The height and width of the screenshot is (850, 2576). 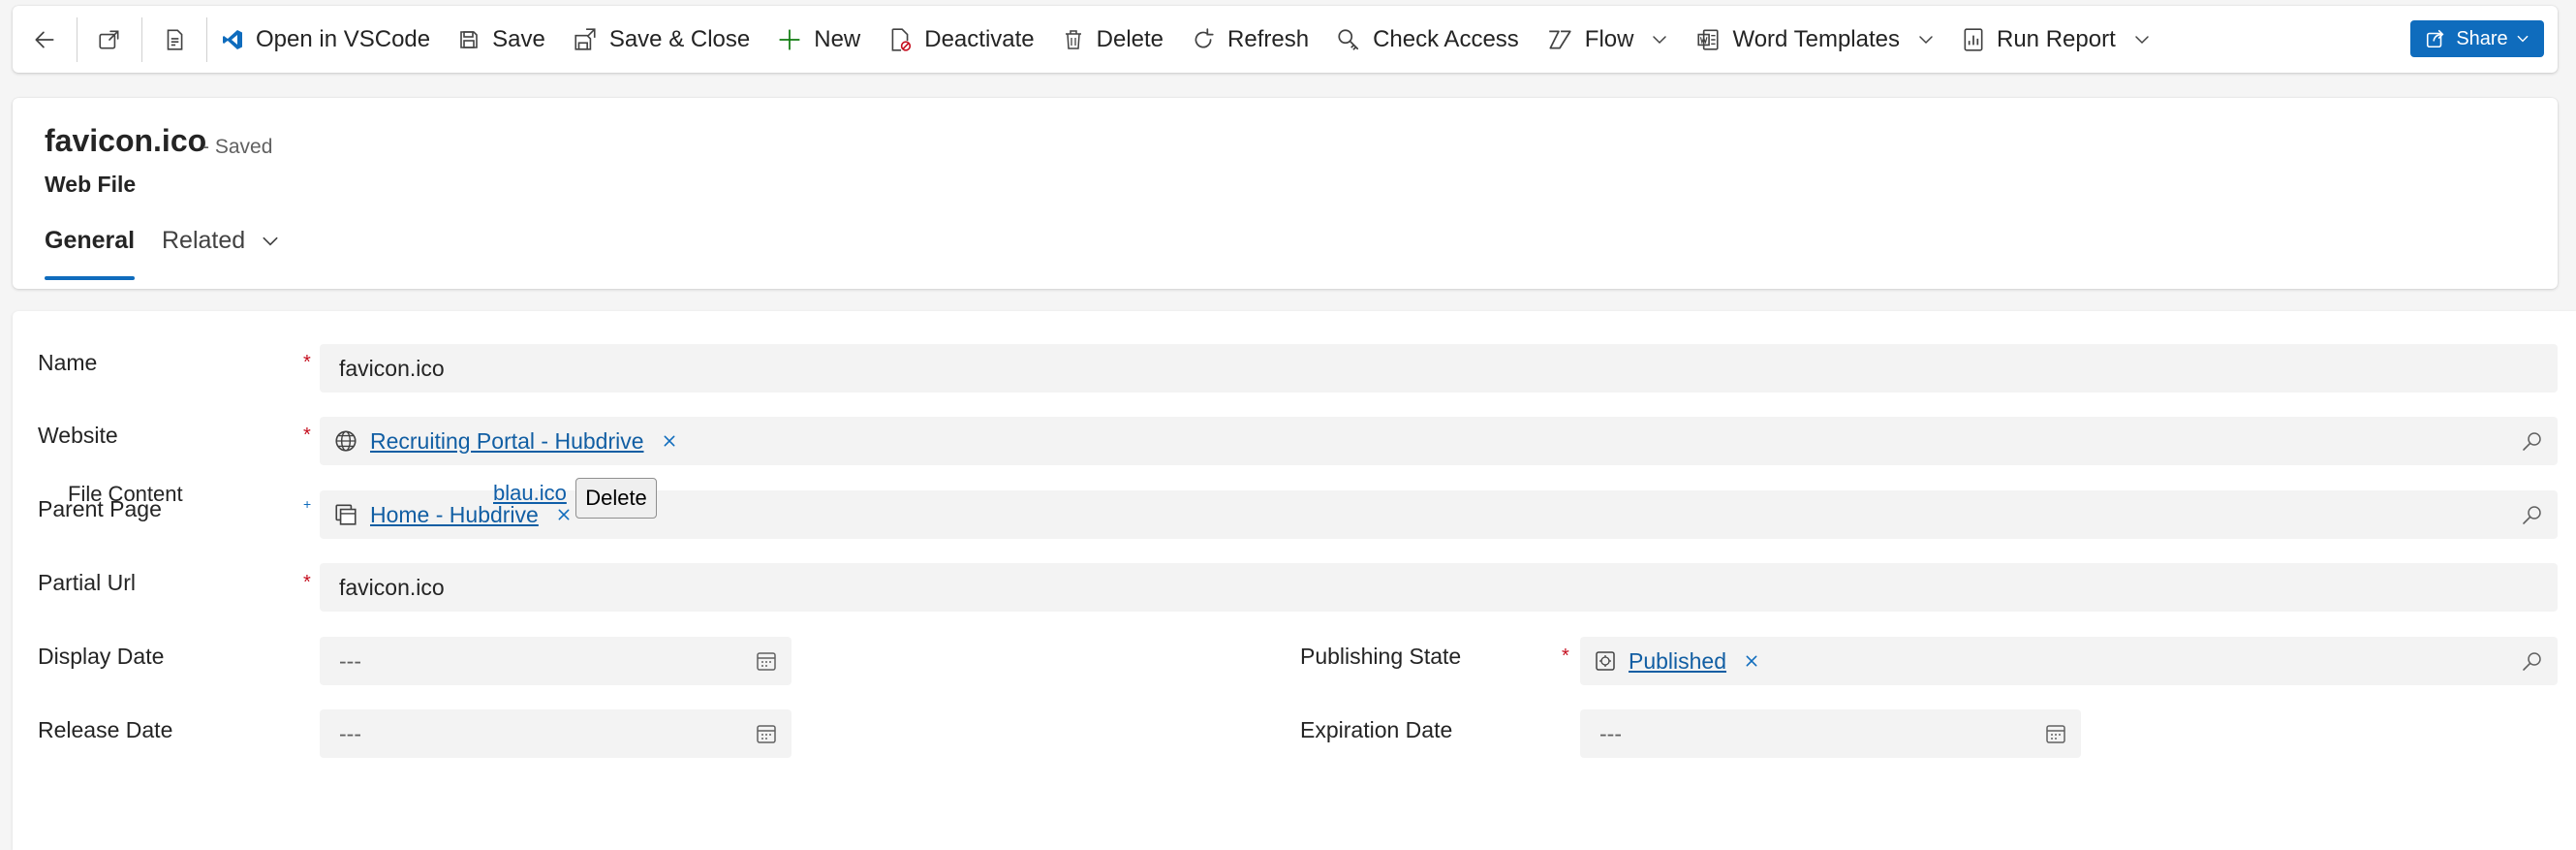 I want to click on delete-label: Delete, so click(x=1130, y=38).